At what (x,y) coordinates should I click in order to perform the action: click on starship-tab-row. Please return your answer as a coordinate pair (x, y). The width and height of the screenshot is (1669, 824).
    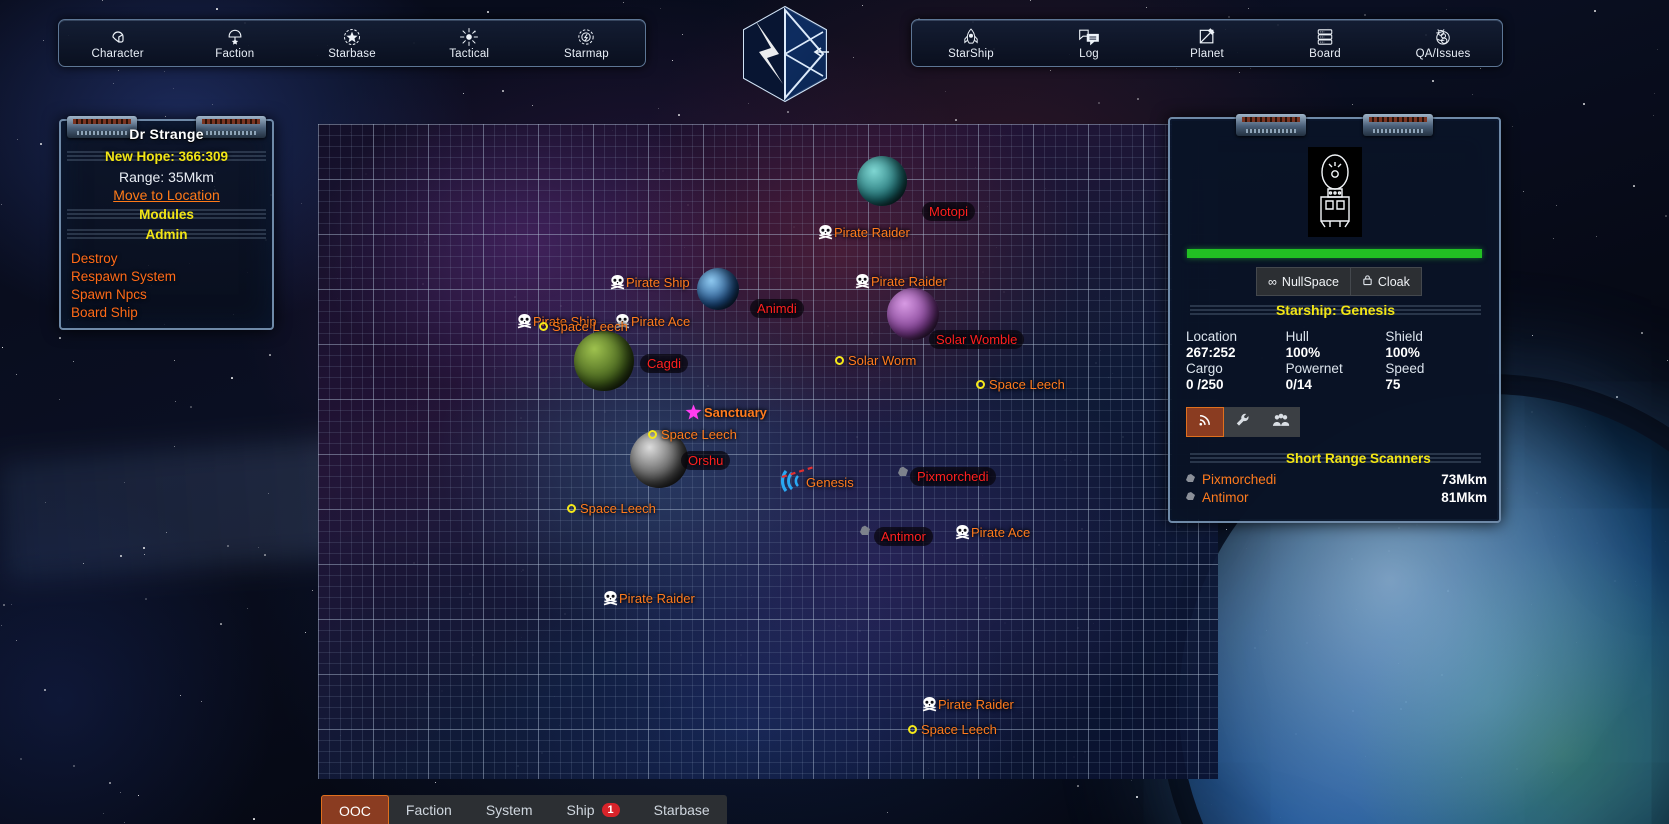
    Looking at the image, I should click on (1243, 422).